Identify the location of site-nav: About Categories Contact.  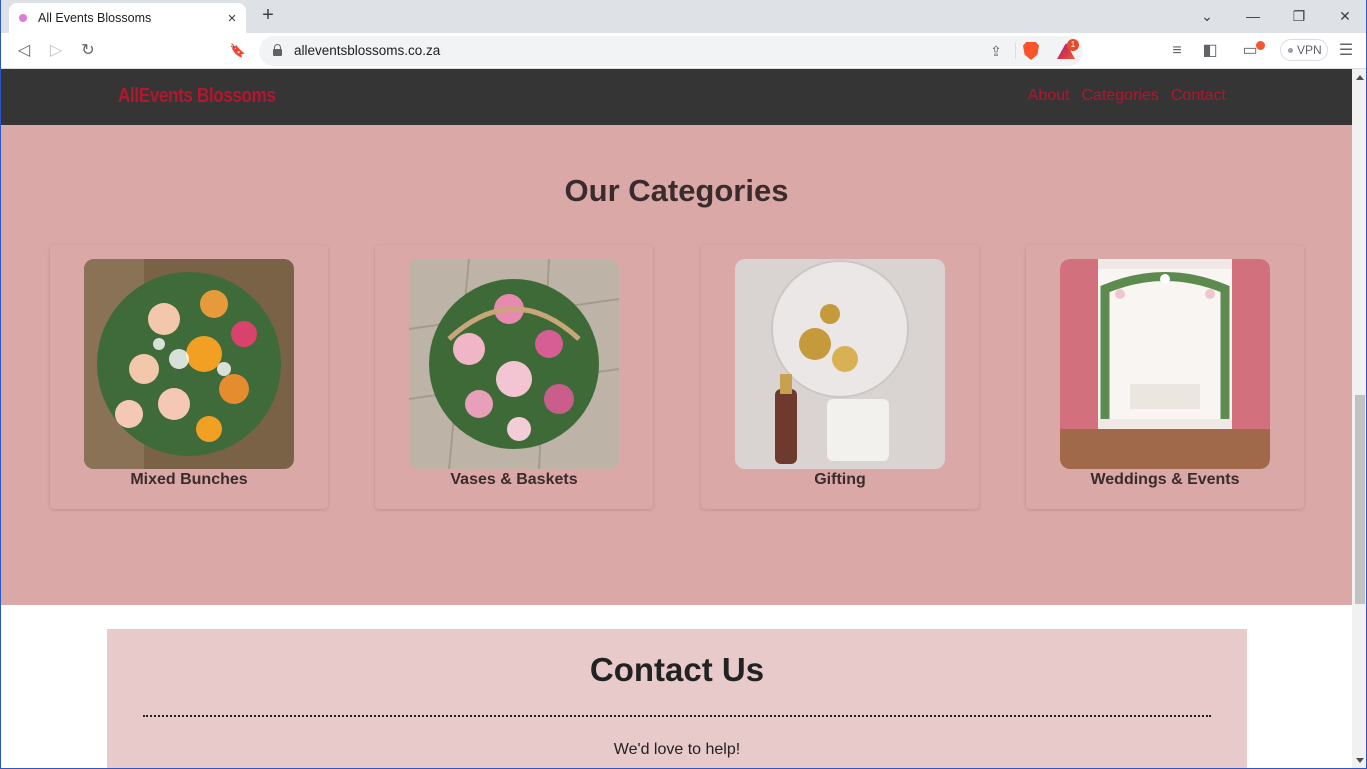
(1127, 96).